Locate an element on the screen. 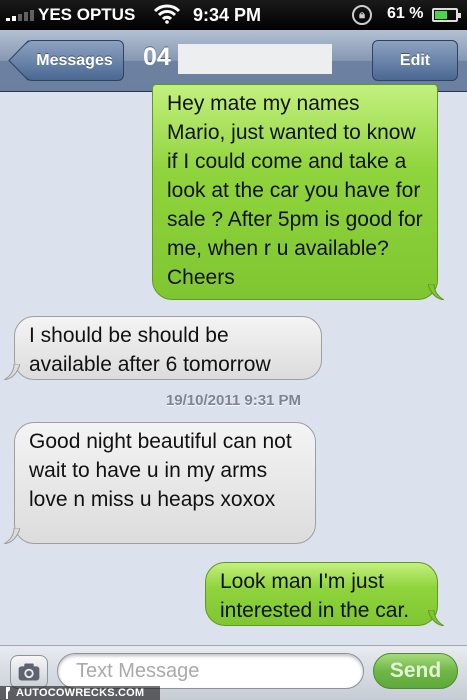 This screenshot has height=700, width=467. redacted-number is located at coordinates (255, 59).